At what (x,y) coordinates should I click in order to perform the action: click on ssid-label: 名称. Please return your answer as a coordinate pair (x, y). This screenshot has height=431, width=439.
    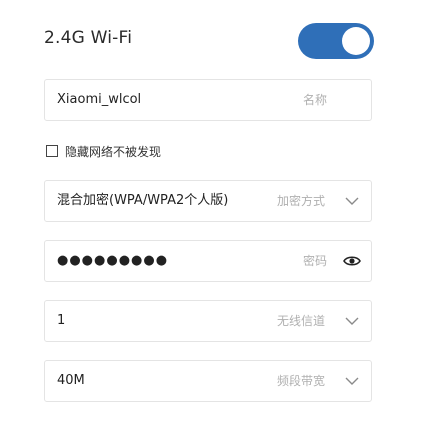
    Looking at the image, I should click on (315, 100).